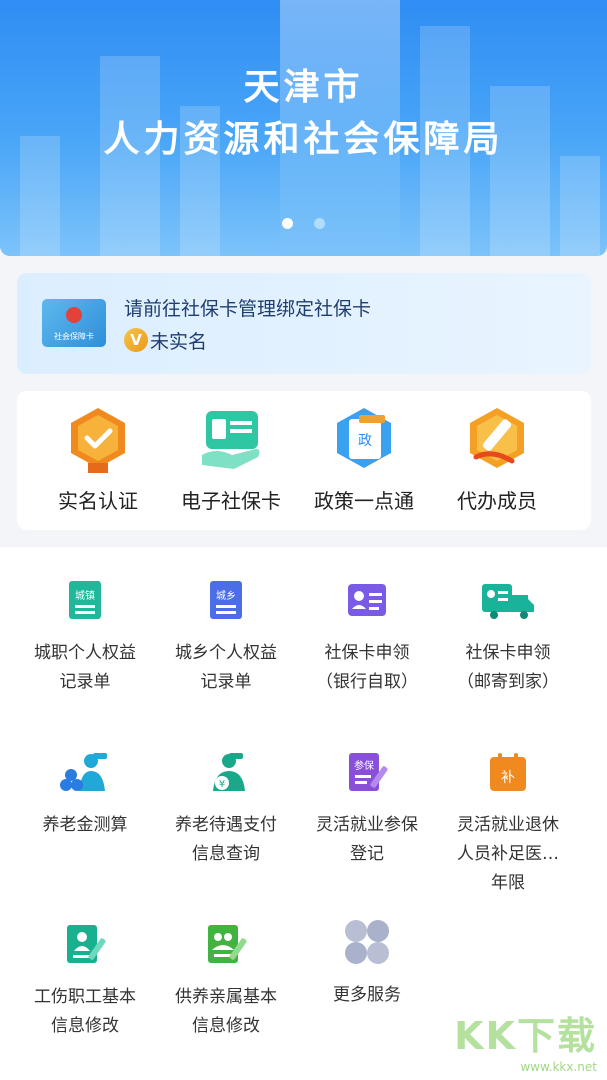 The width and height of the screenshot is (607, 1080). Describe the element at coordinates (231, 501) in the screenshot. I see `quick-item-label: 电子社保卡` at that location.